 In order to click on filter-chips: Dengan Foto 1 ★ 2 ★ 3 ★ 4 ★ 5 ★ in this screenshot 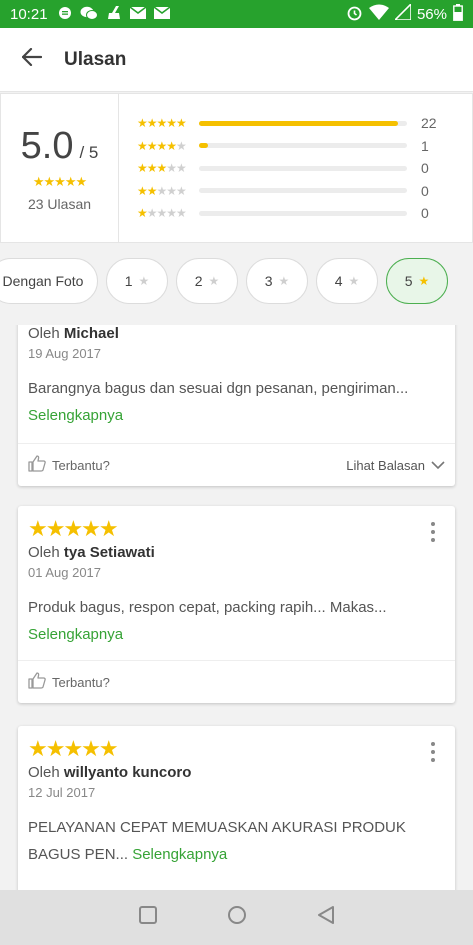, I will do `click(224, 281)`.